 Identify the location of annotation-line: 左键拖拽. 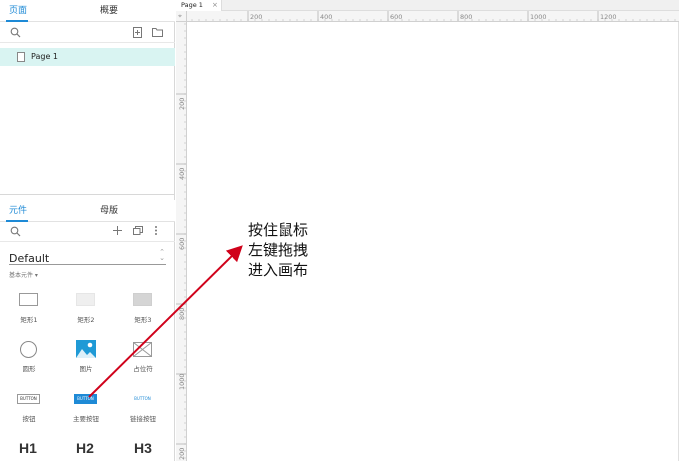
(278, 250).